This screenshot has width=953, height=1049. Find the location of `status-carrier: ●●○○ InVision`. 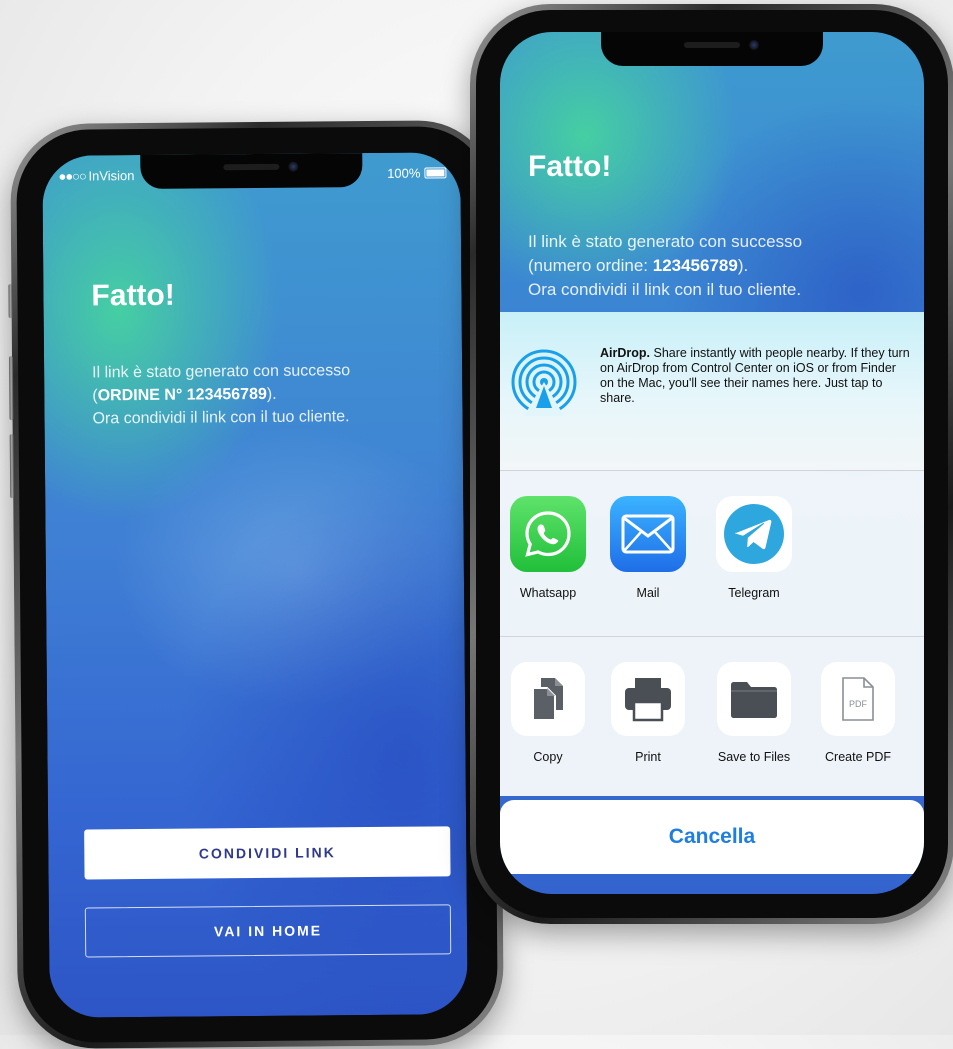

status-carrier: ●●○○ InVision is located at coordinates (96, 176).